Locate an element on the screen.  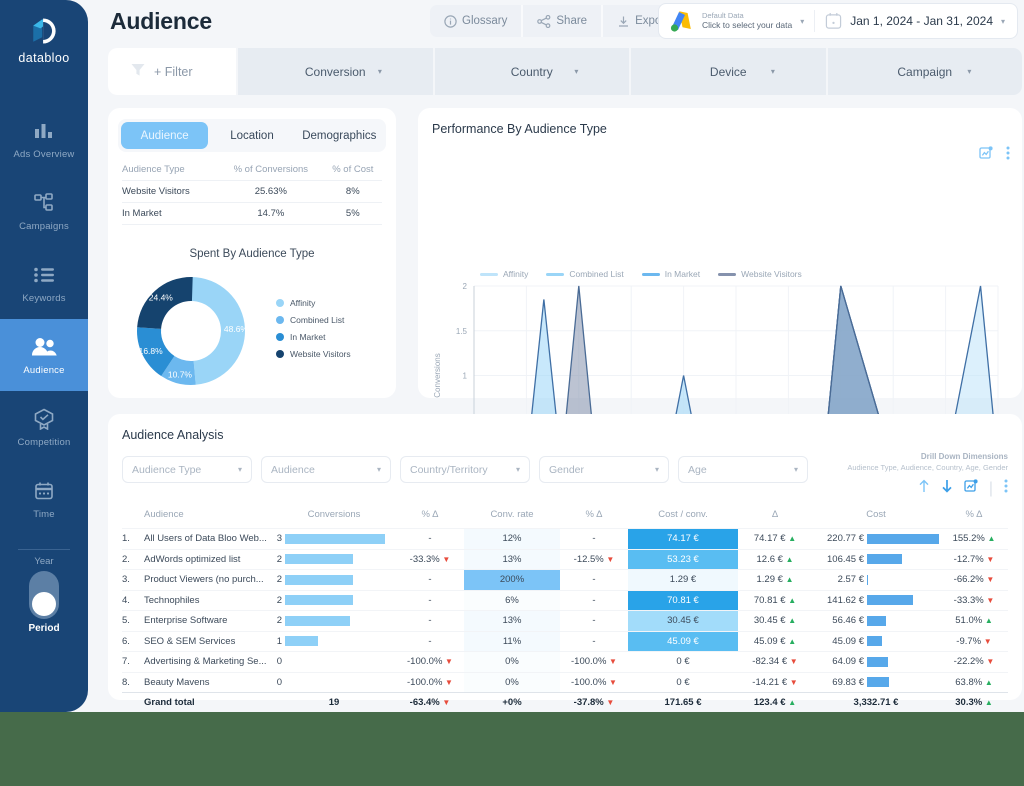
sidebar-item-label: Audience is located at coordinates (44, 370).